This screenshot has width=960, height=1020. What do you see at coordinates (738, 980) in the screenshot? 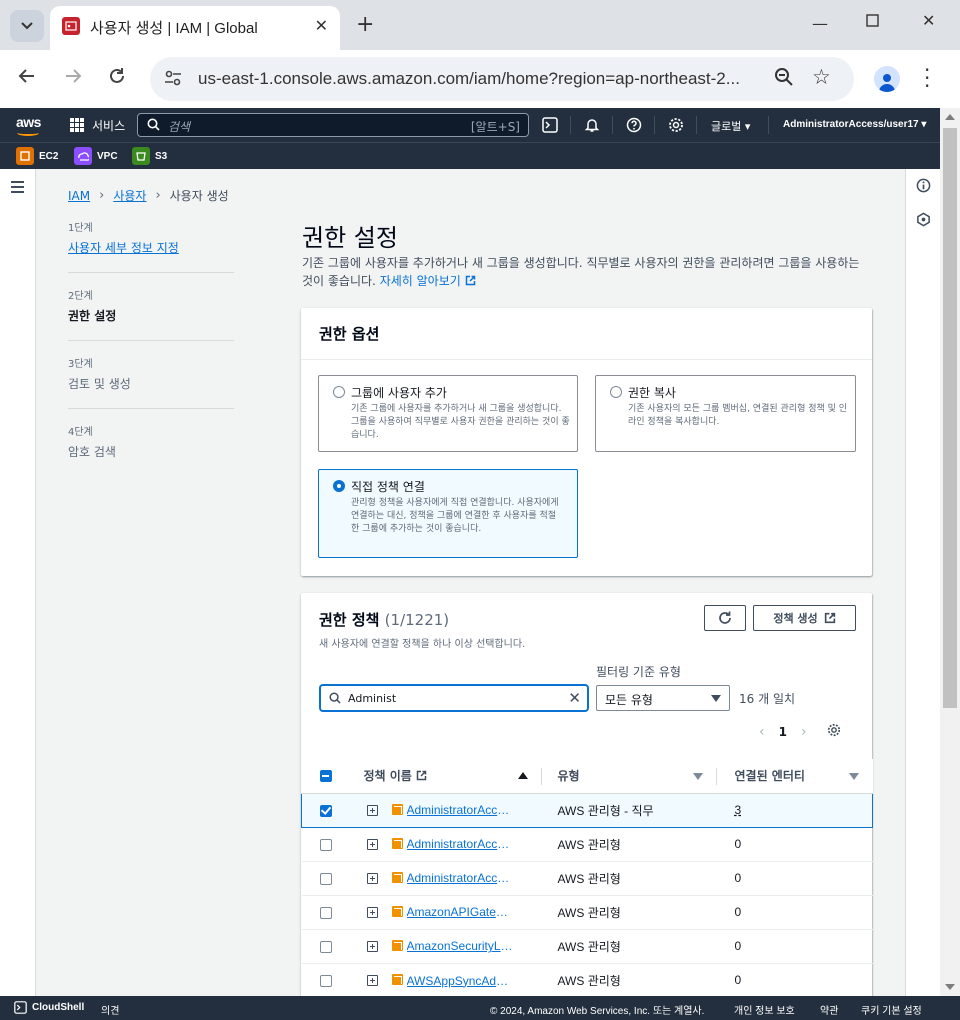
I see `attached-entities: 0` at bounding box center [738, 980].